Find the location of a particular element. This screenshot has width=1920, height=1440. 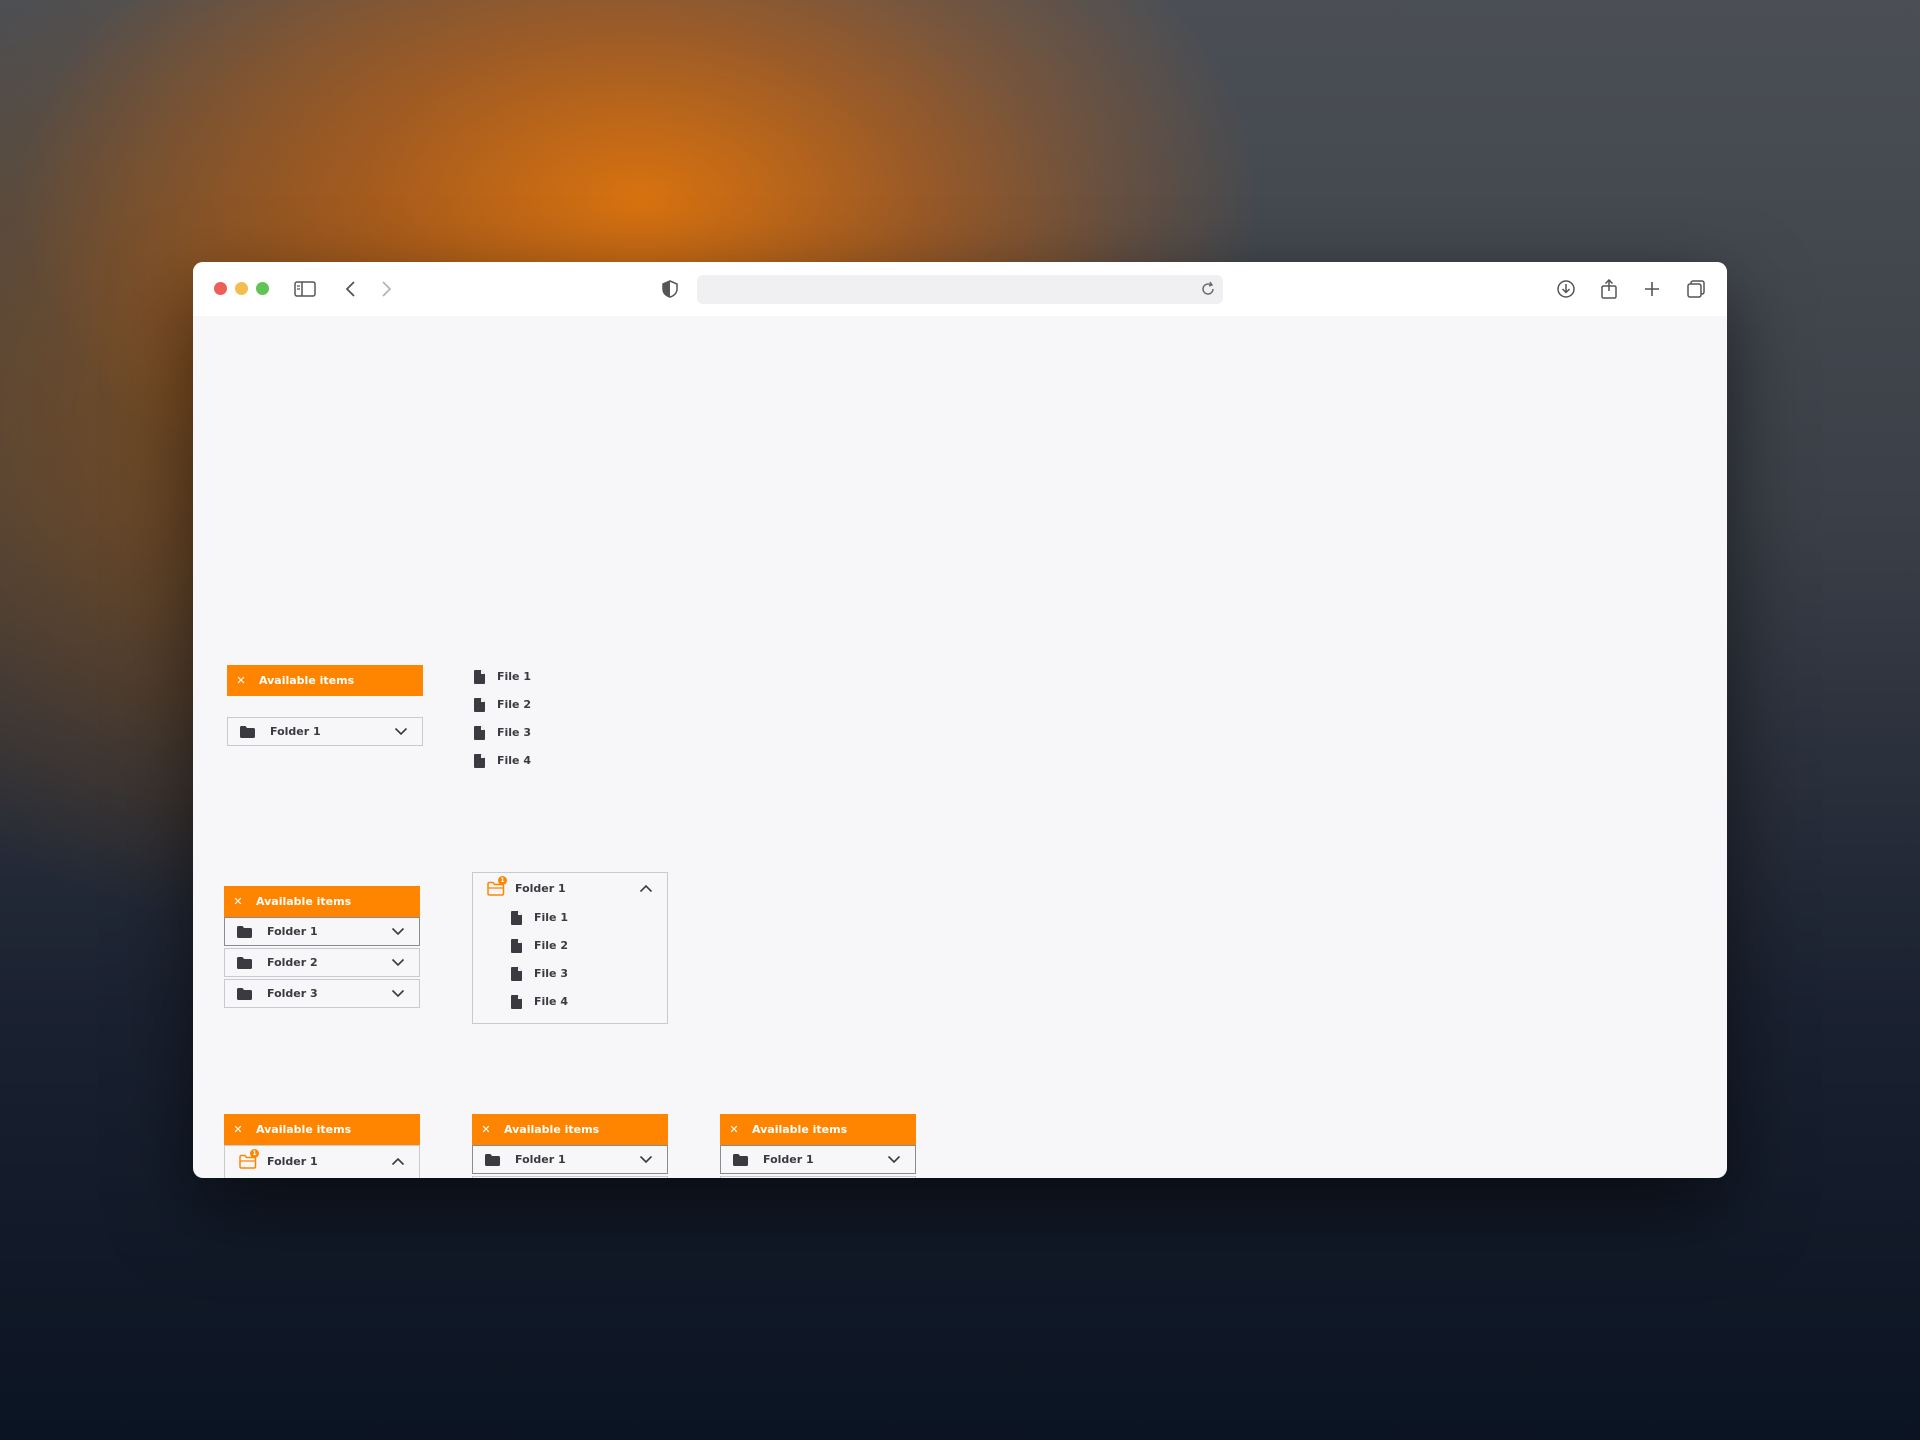

back-icon is located at coordinates (351, 289).